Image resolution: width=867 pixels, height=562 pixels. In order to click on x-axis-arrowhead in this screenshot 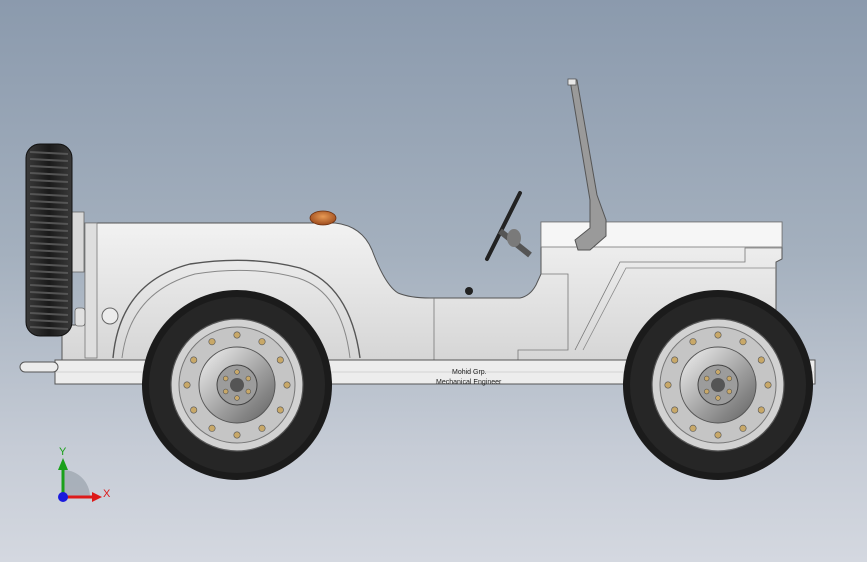, I will do `click(97, 497)`.